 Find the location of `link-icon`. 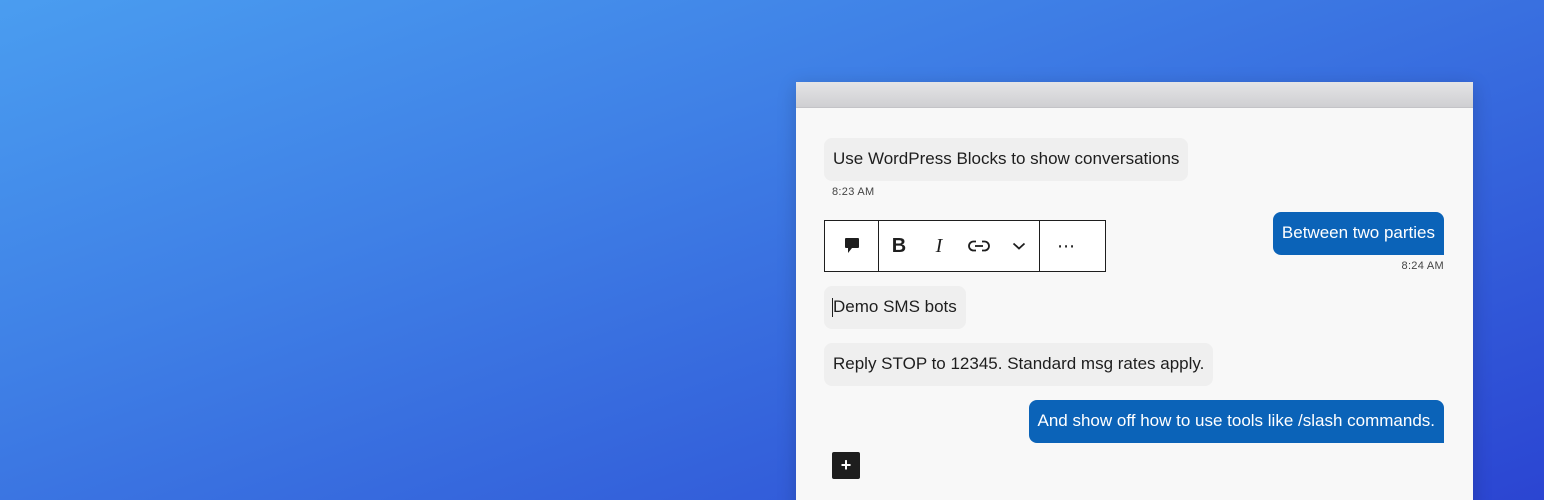

link-icon is located at coordinates (979, 246).